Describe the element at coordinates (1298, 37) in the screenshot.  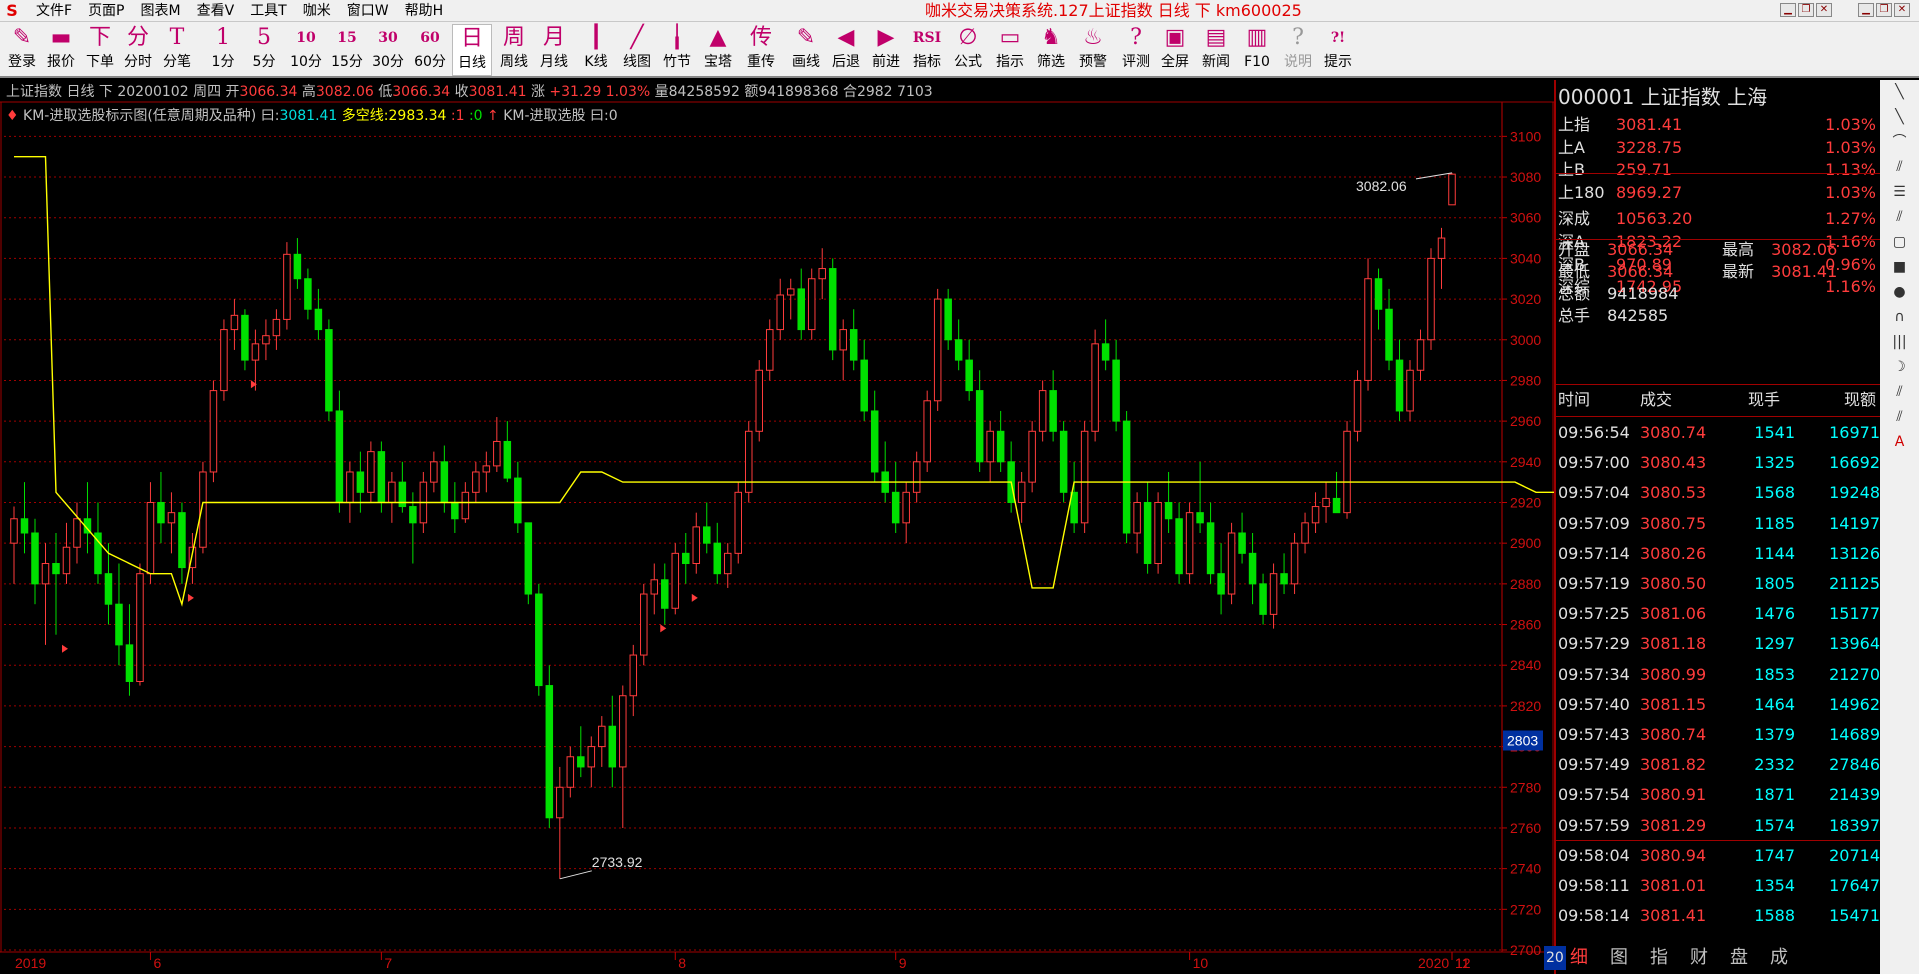
I see `toolbar-manual-icon: ?` at that location.